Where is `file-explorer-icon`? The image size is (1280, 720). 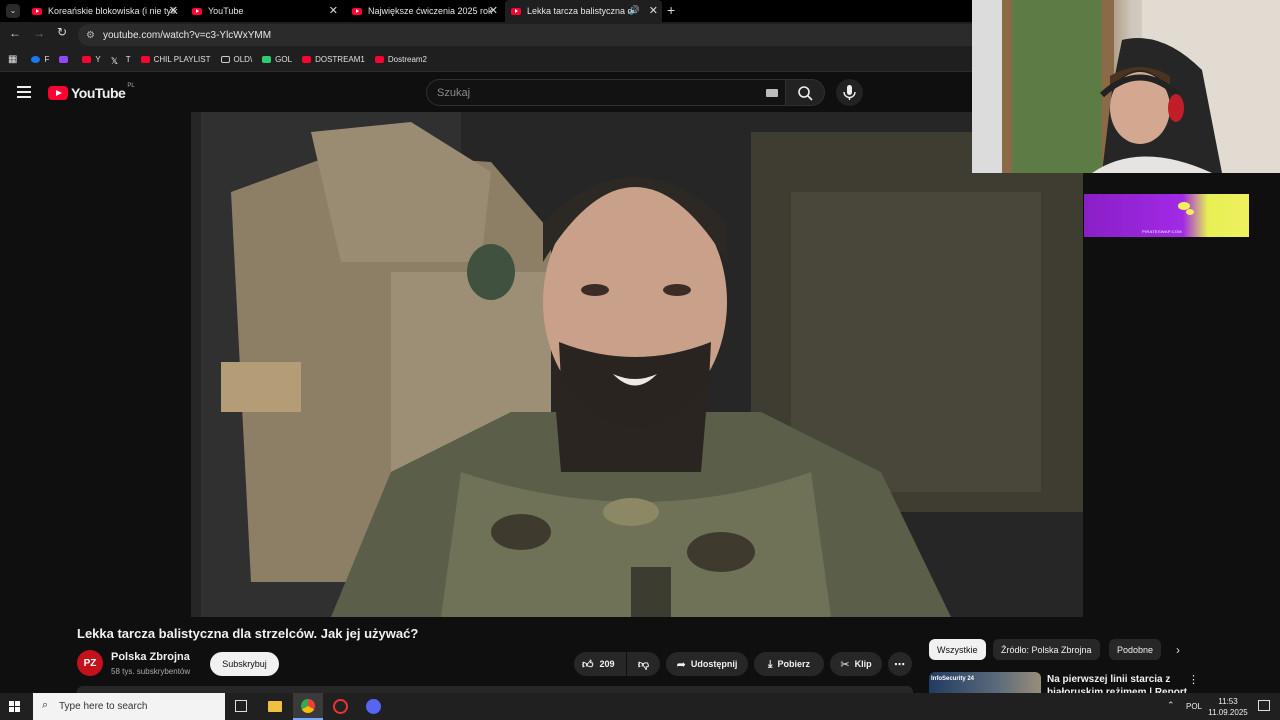
file-explorer-icon is located at coordinates (275, 706).